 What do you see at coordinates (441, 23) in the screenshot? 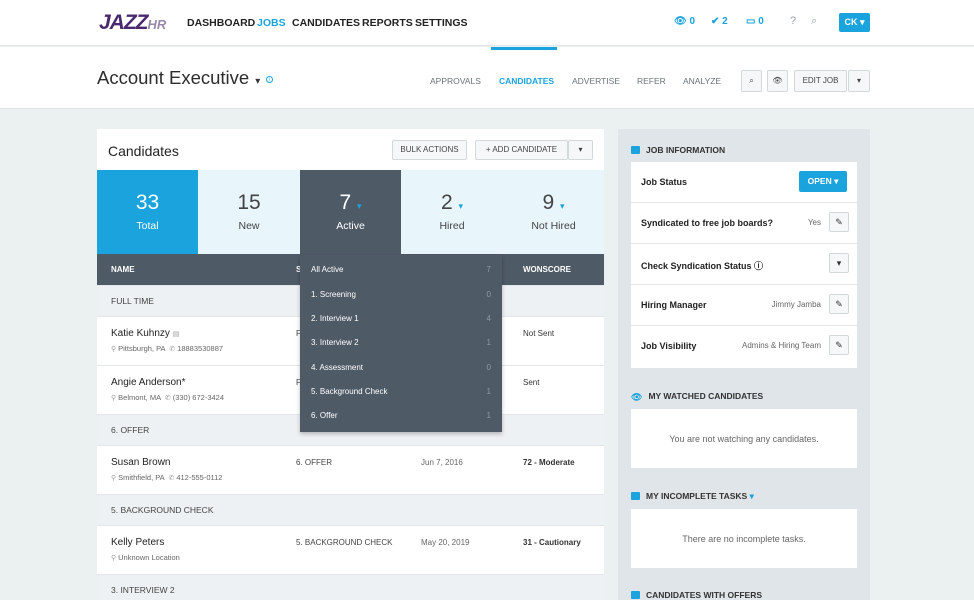
I see `nav-settings: SETTINGS` at bounding box center [441, 23].